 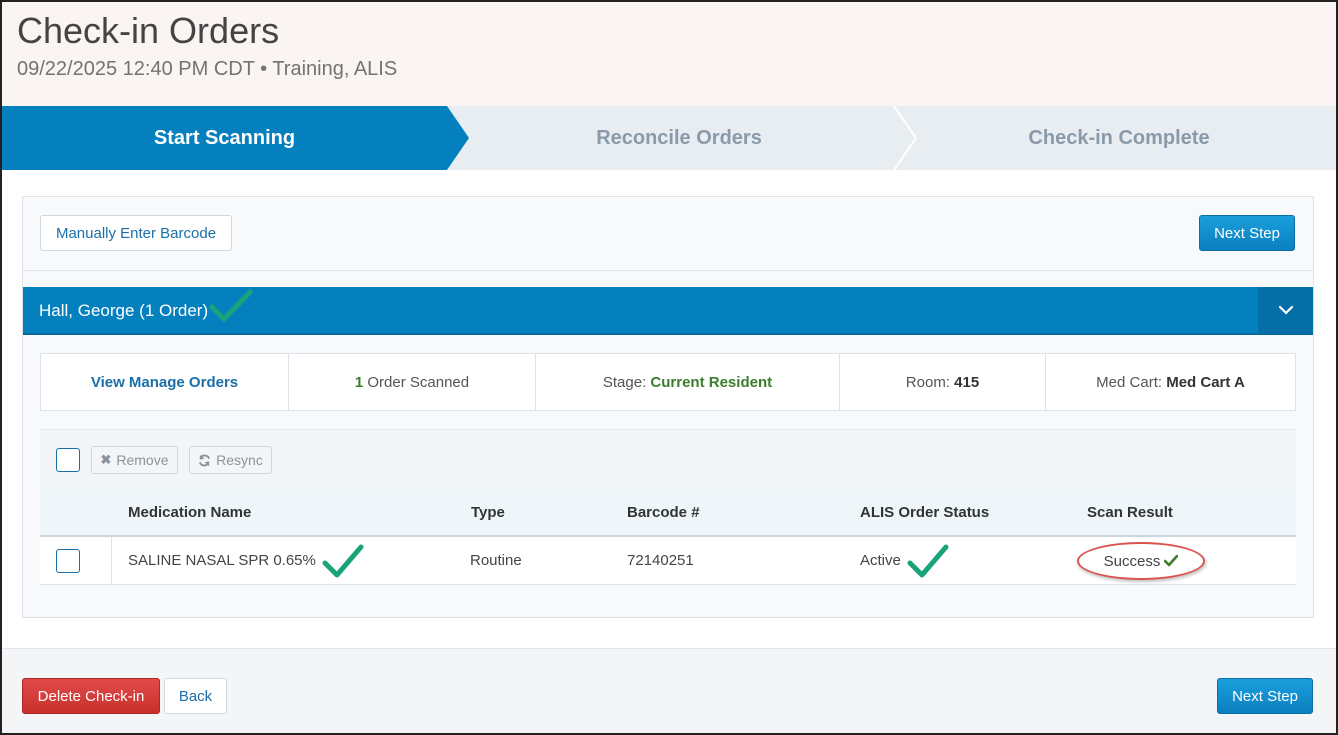 What do you see at coordinates (205, 460) in the screenshot?
I see `refresh-icon` at bounding box center [205, 460].